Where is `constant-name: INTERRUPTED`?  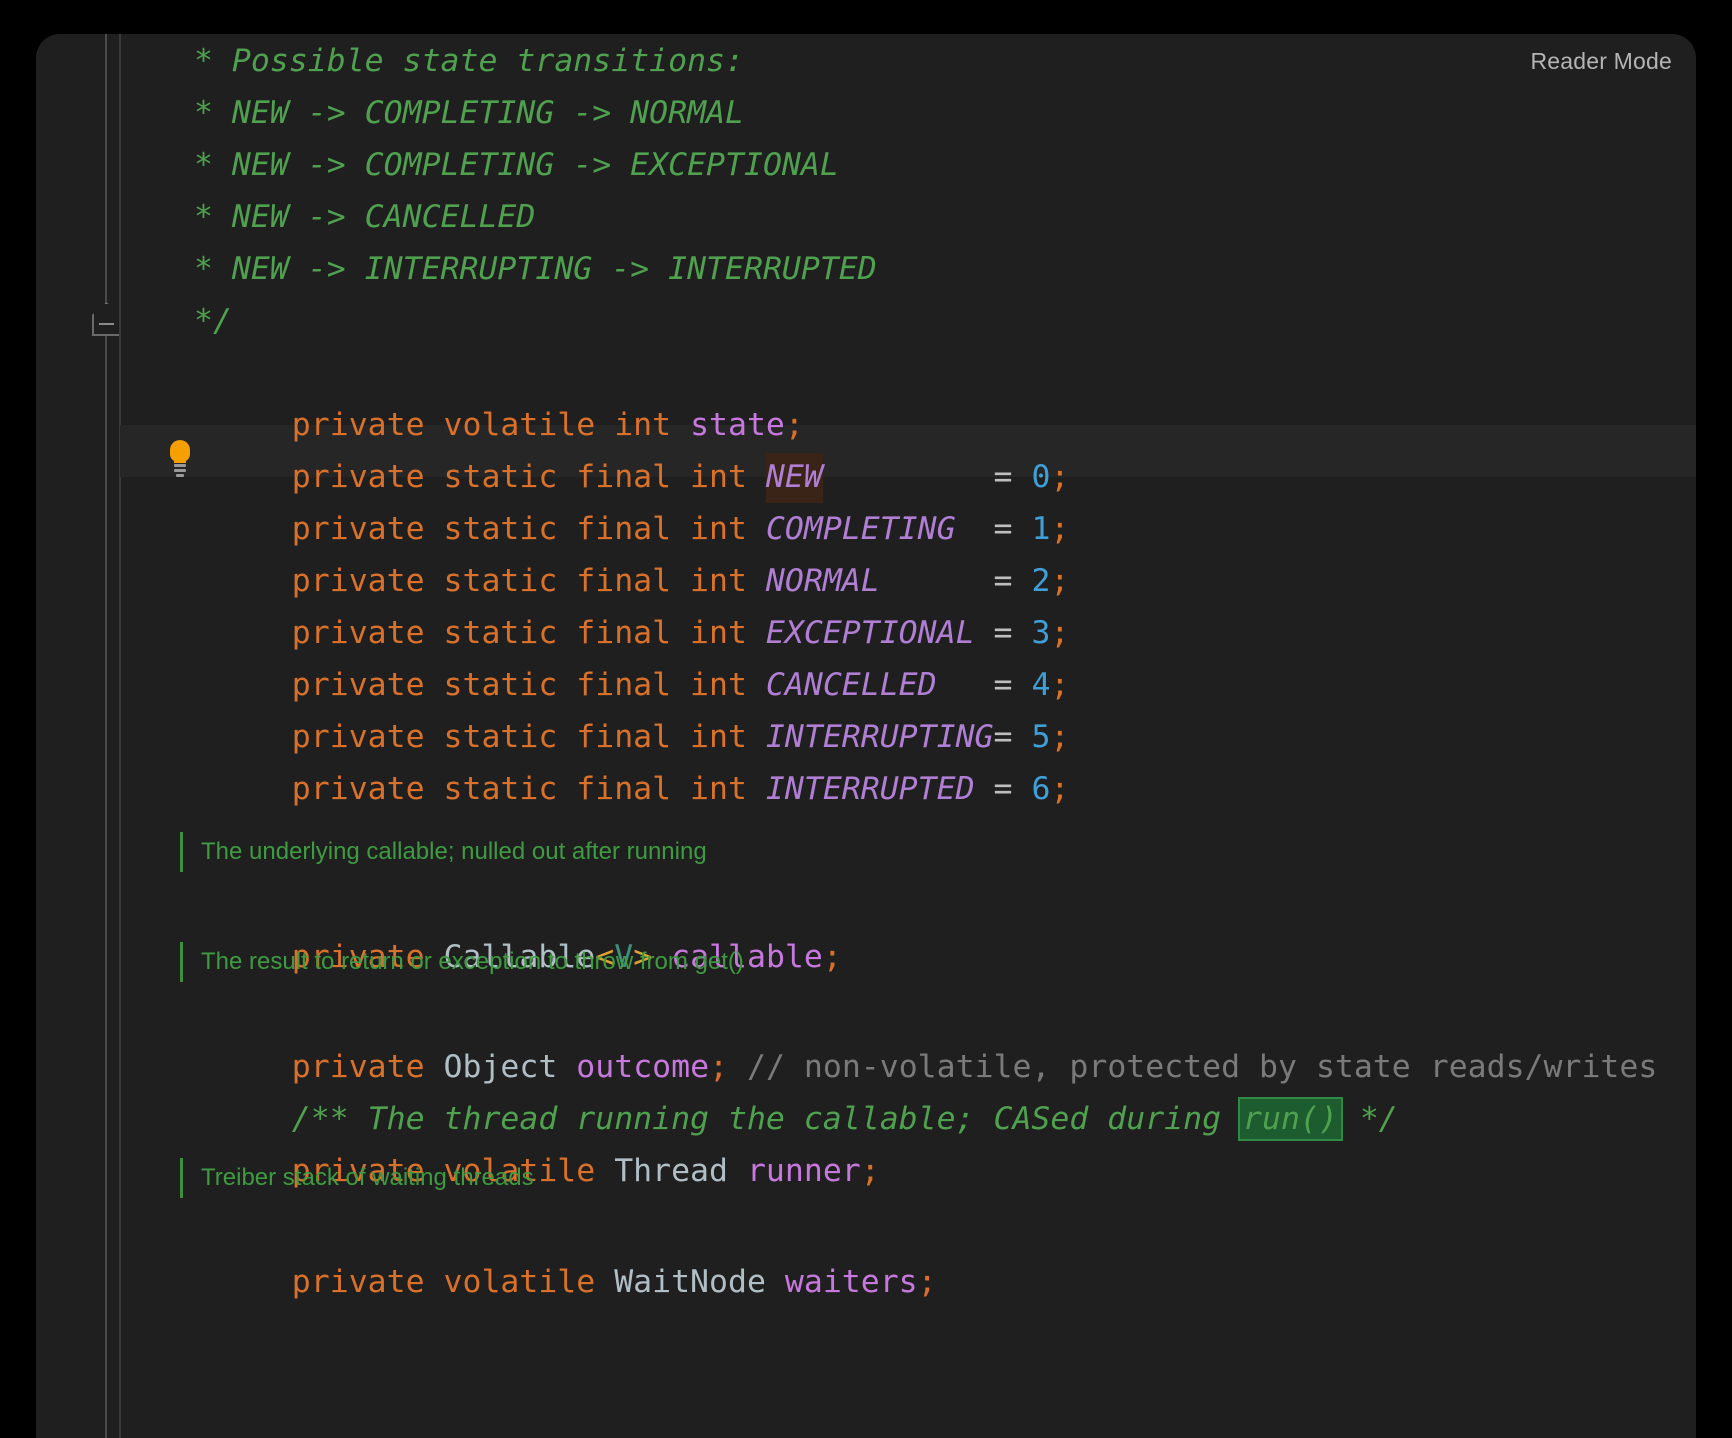
constant-name: INTERRUPTED is located at coordinates (870, 789).